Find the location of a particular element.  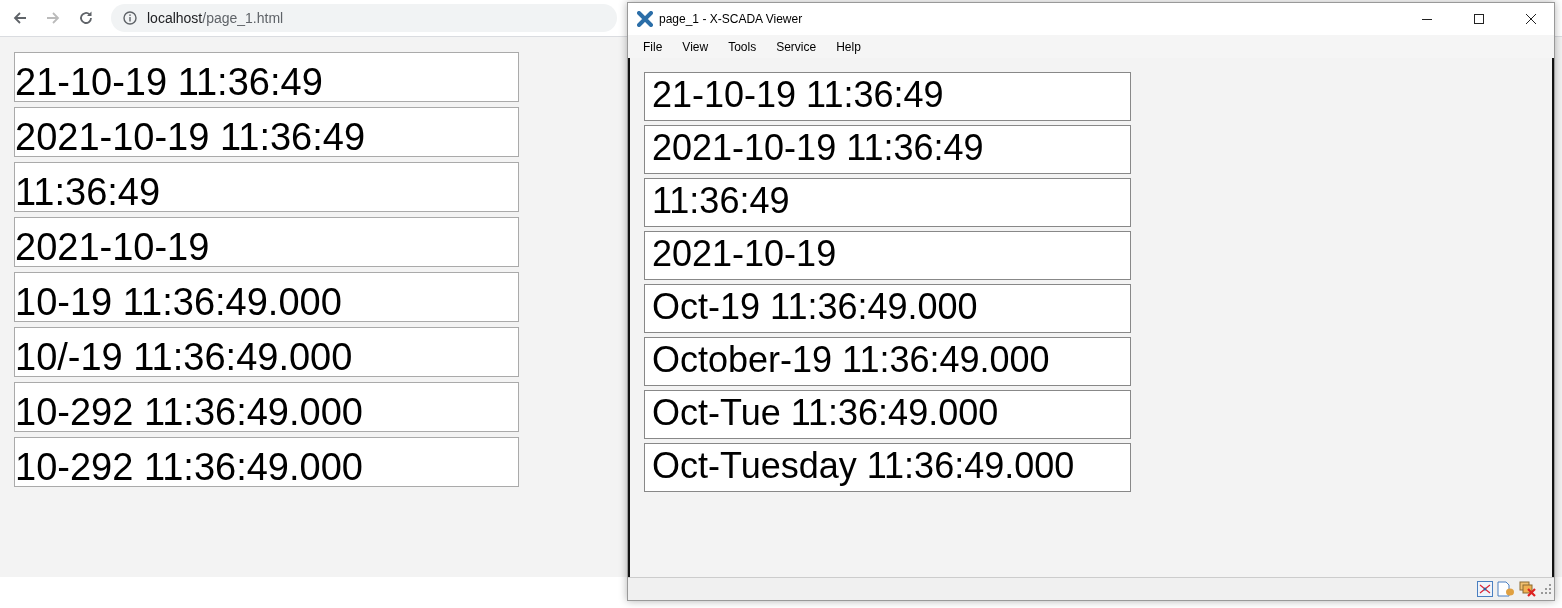

reload-icon is located at coordinates (86, 18).